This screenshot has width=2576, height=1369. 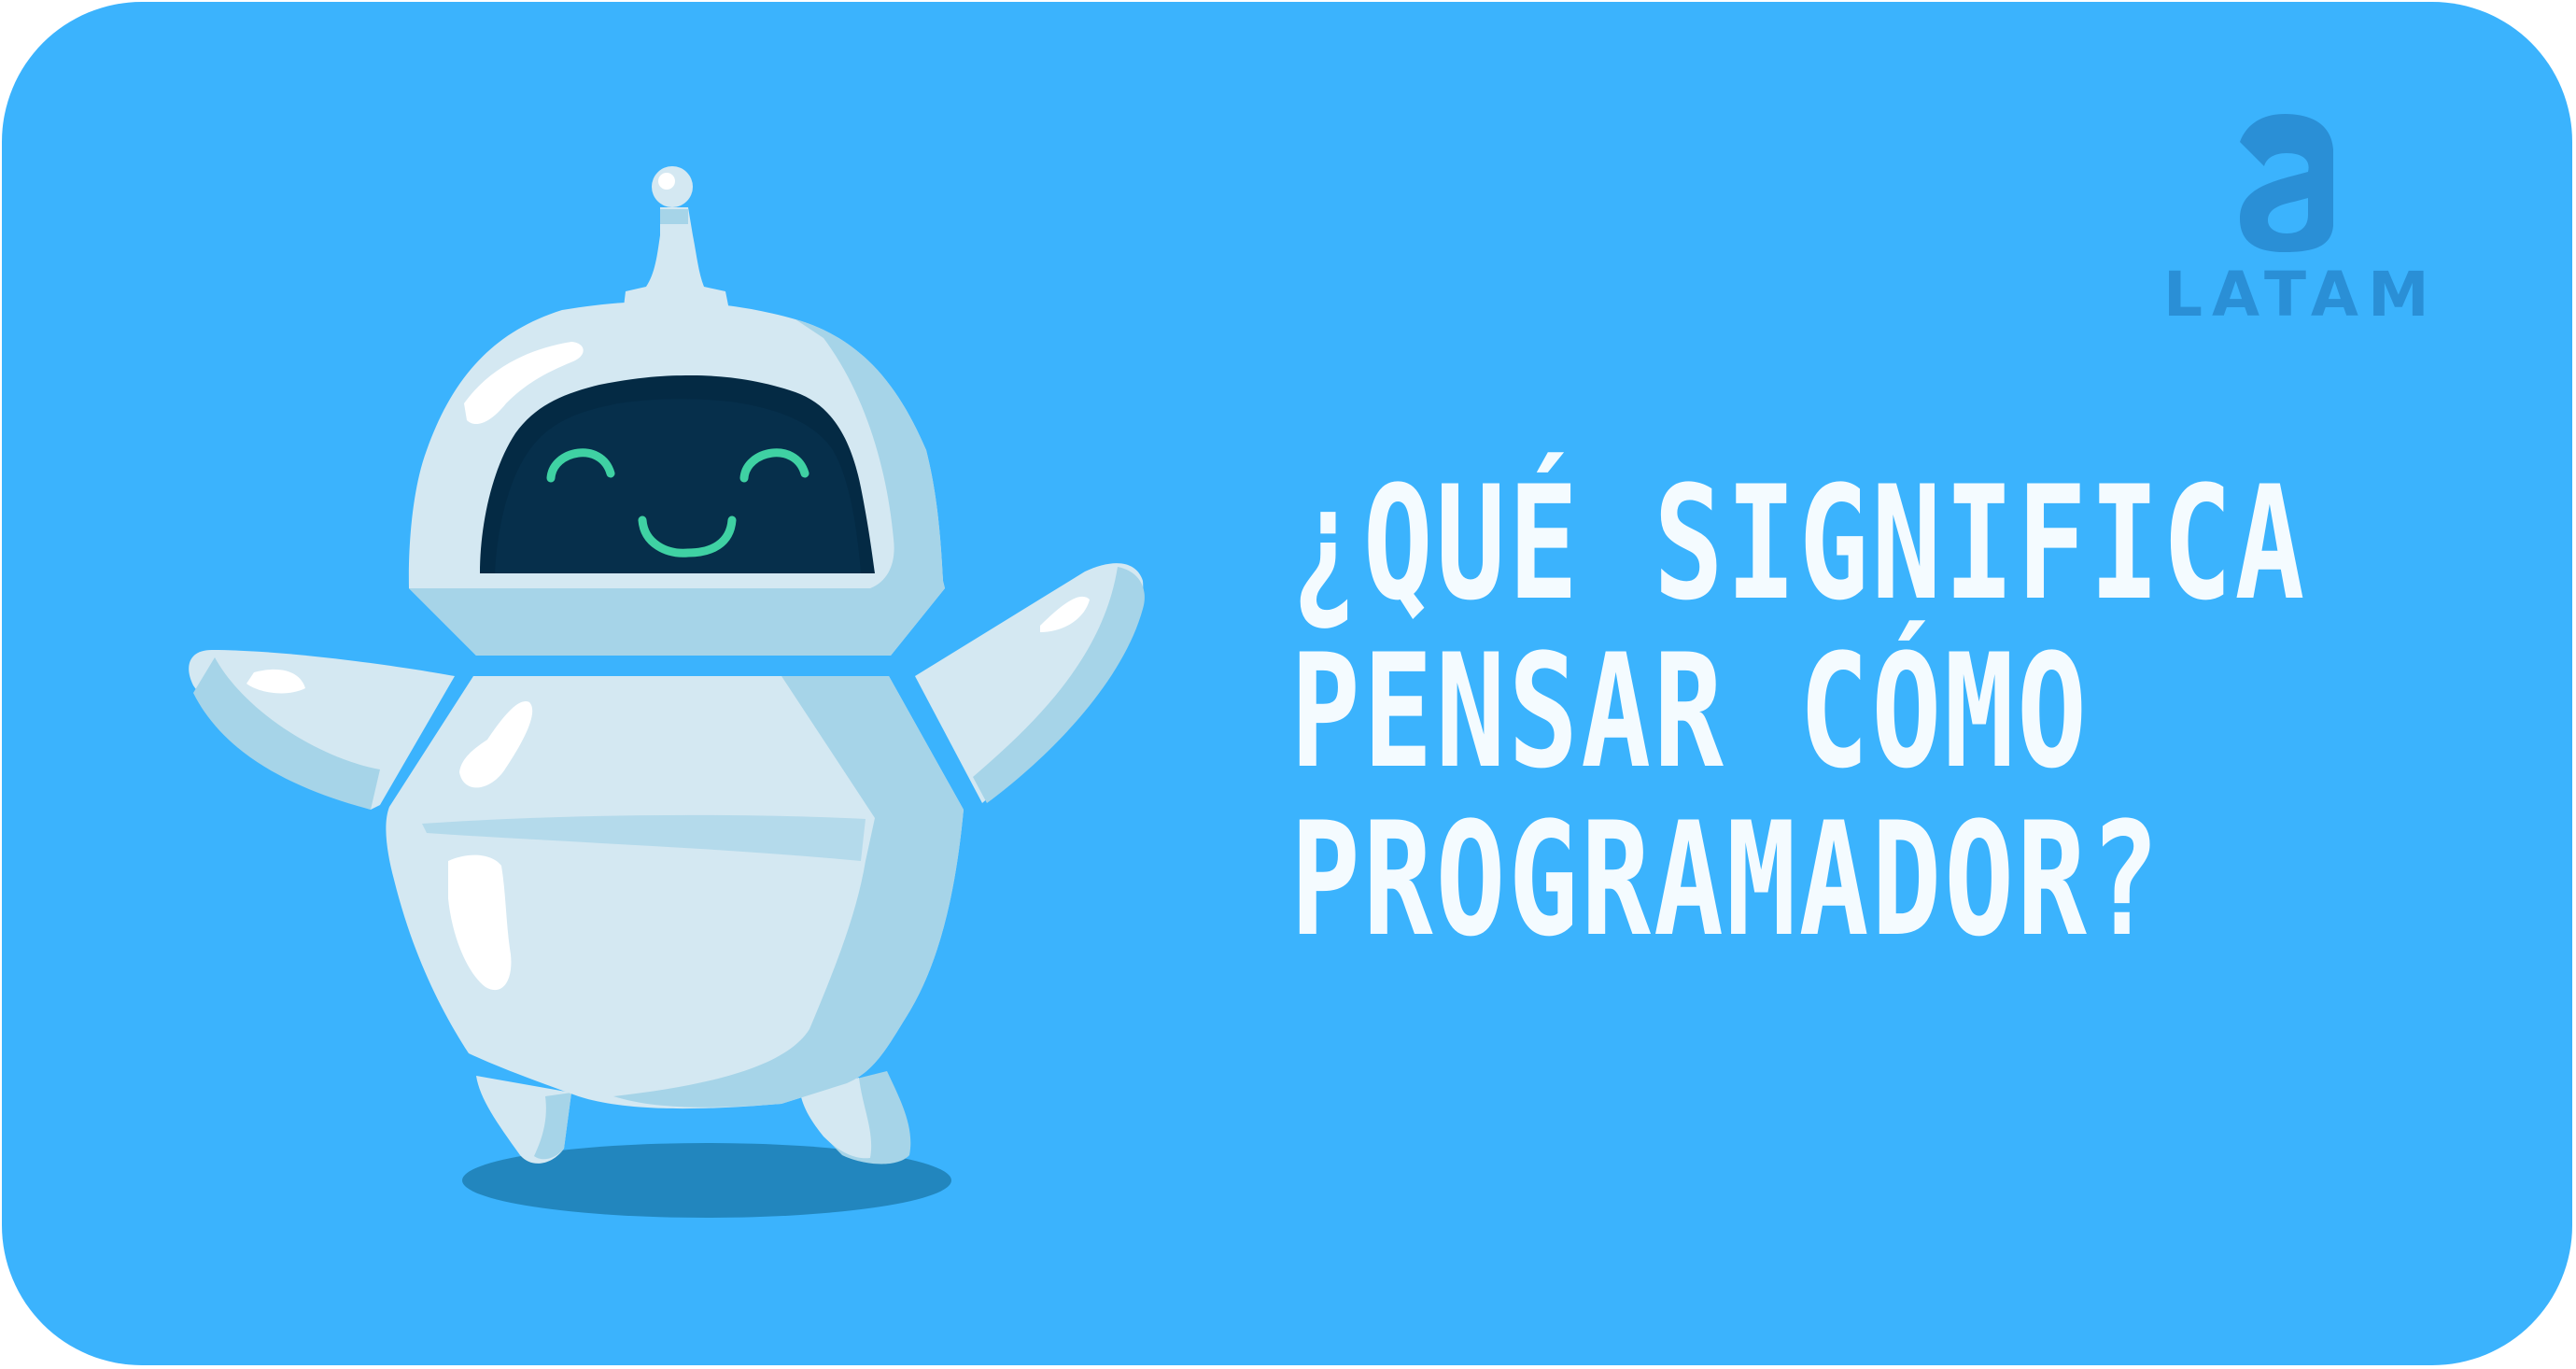 I want to click on logo-text: LATAM, so click(x=2301, y=295).